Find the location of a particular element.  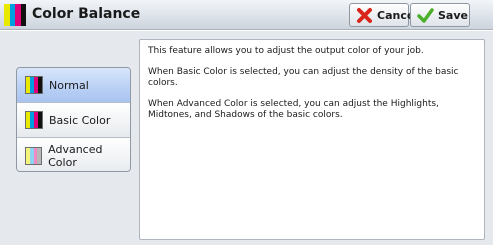

mode-normal: Normal is located at coordinates (73, 85).